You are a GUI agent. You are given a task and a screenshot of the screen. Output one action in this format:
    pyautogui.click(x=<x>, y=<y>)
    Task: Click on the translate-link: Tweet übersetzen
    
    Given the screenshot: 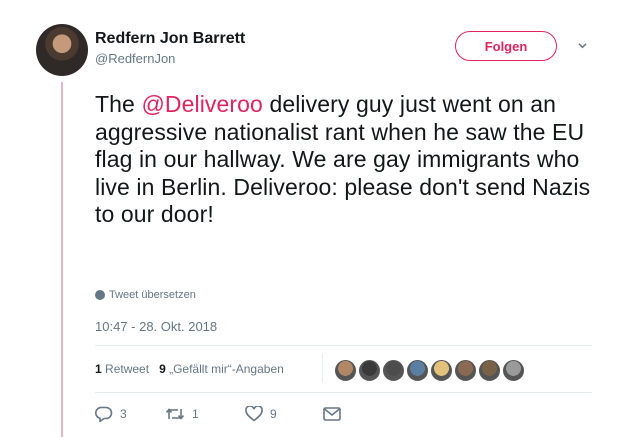 What is the action you would take?
    pyautogui.click(x=145, y=295)
    